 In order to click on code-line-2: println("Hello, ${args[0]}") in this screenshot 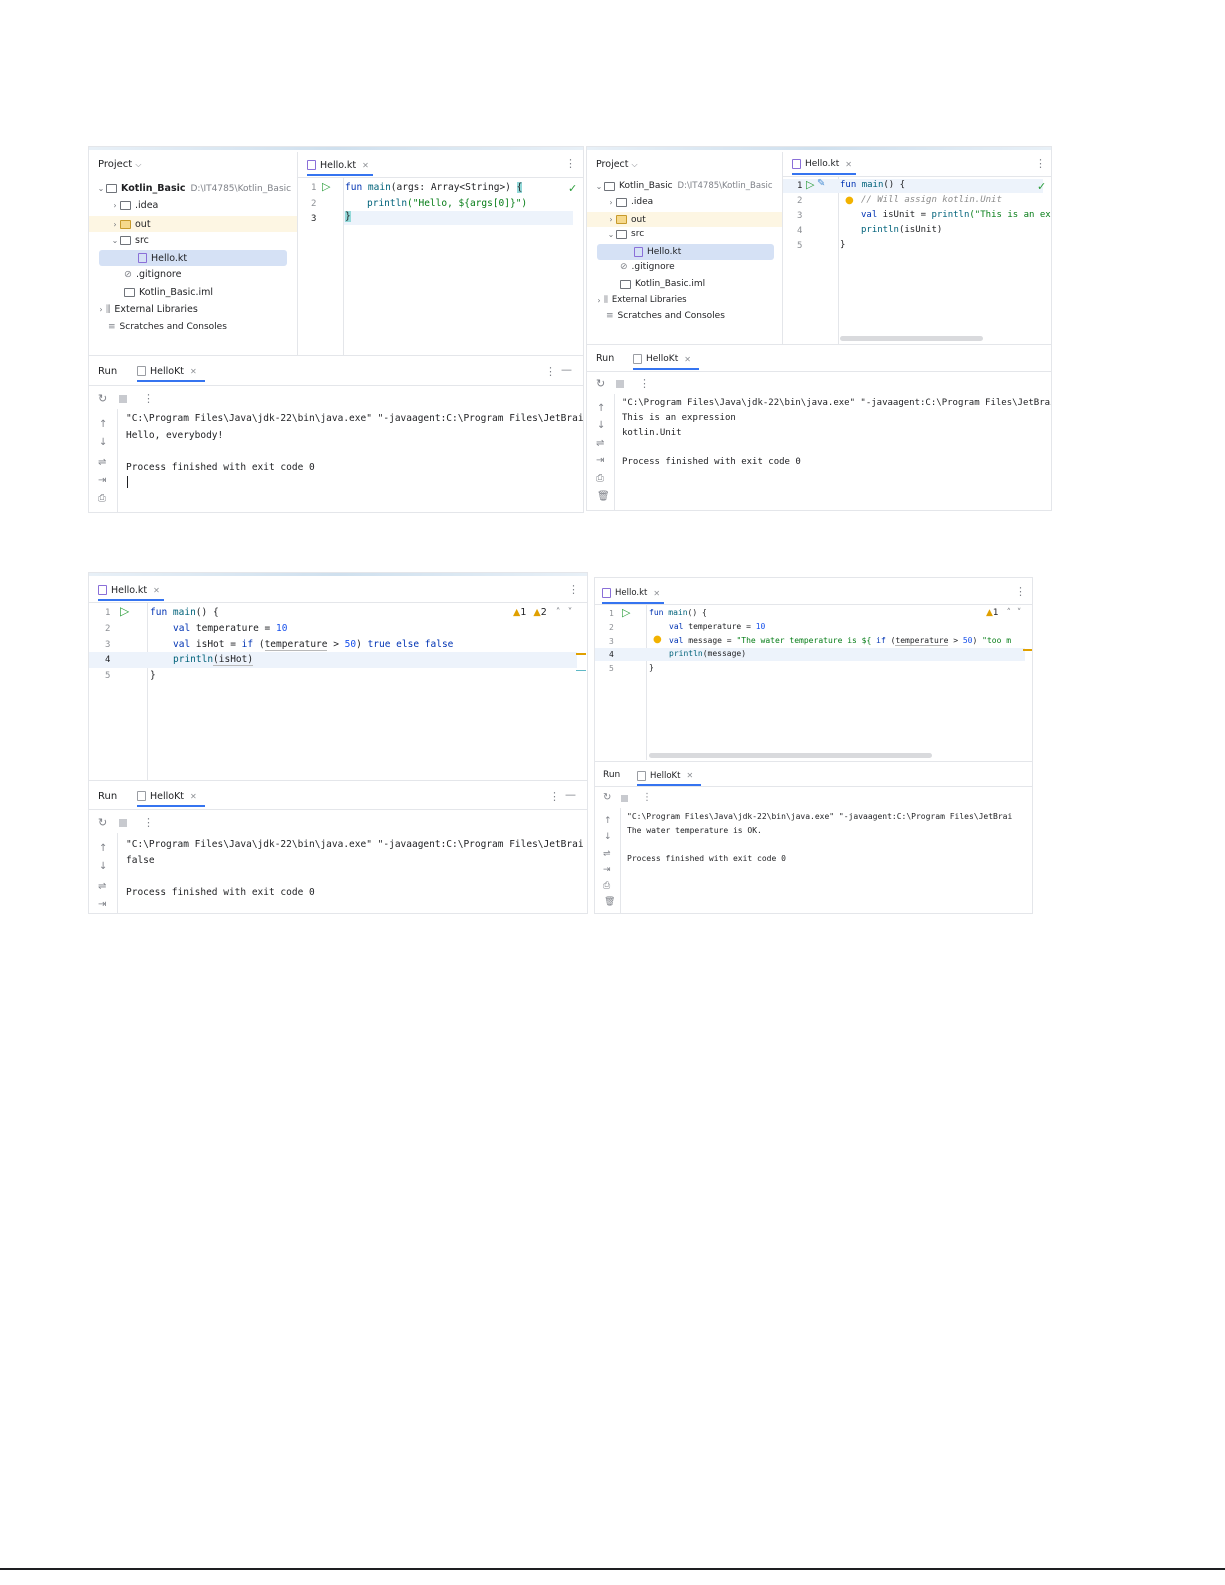, I will do `click(447, 203)`.